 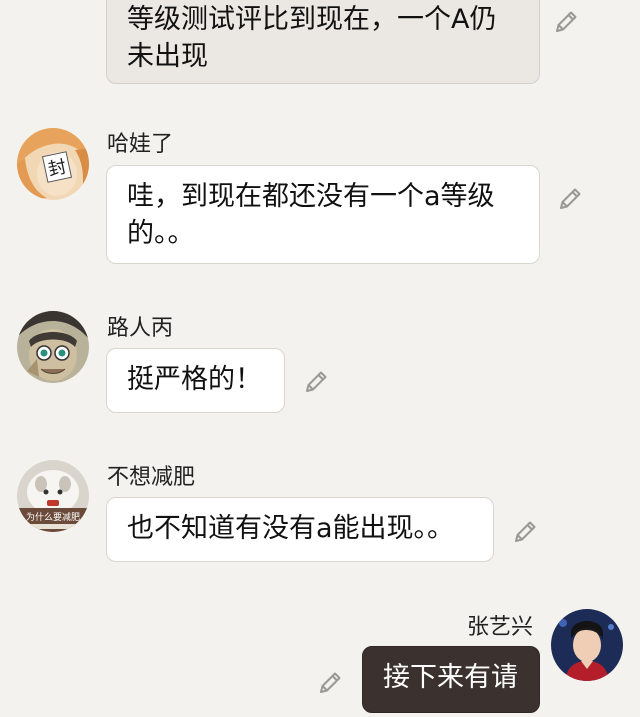 I want to click on message-row: 等级测试评比到现在，一个A仍未出现, so click(x=320, y=45).